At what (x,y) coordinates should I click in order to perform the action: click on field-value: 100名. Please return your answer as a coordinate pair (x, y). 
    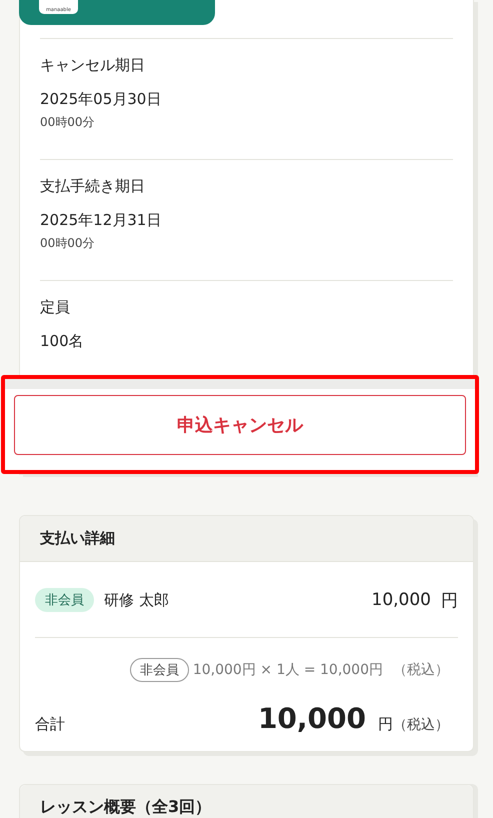
    Looking at the image, I should click on (62, 341).